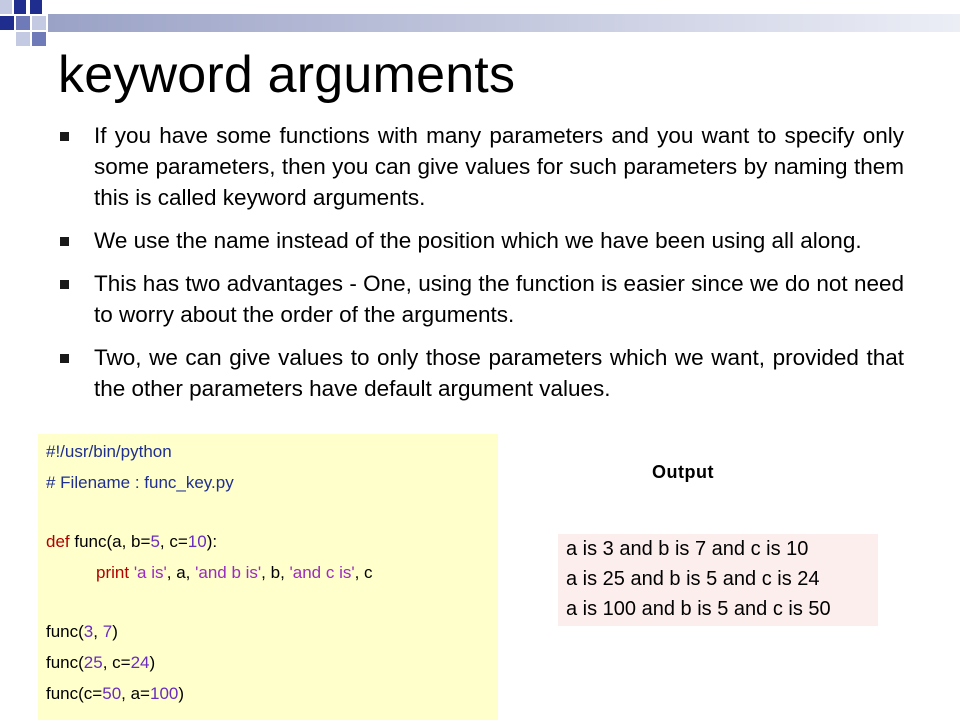 Image resolution: width=960 pixels, height=720 pixels. I want to click on code-print-keyword: print, so click(113, 572).